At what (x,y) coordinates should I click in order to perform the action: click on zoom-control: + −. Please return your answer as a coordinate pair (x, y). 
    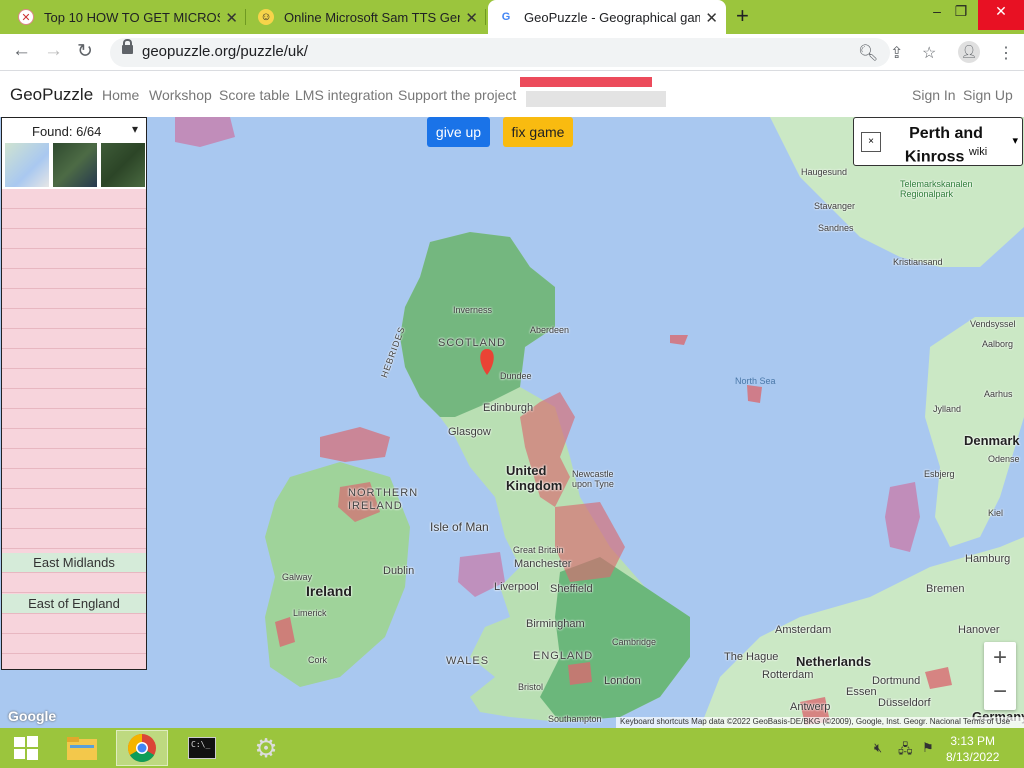
    Looking at the image, I should click on (1000, 676).